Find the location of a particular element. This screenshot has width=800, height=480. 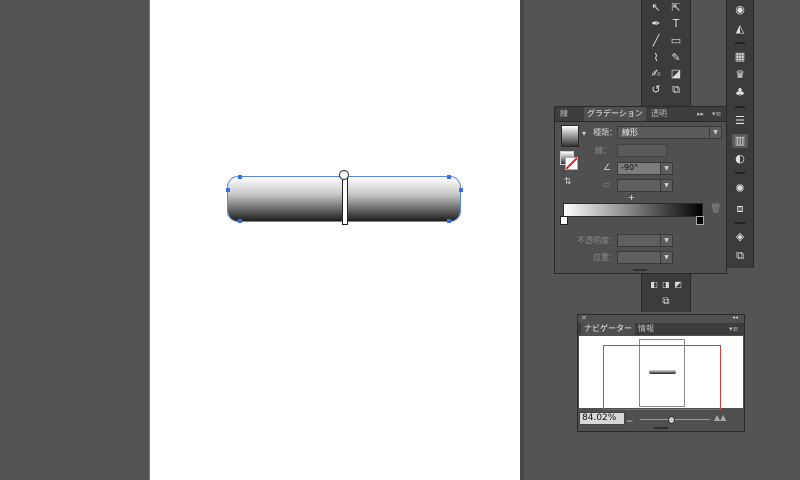

selection-icon: ↖ is located at coordinates (656, 8).